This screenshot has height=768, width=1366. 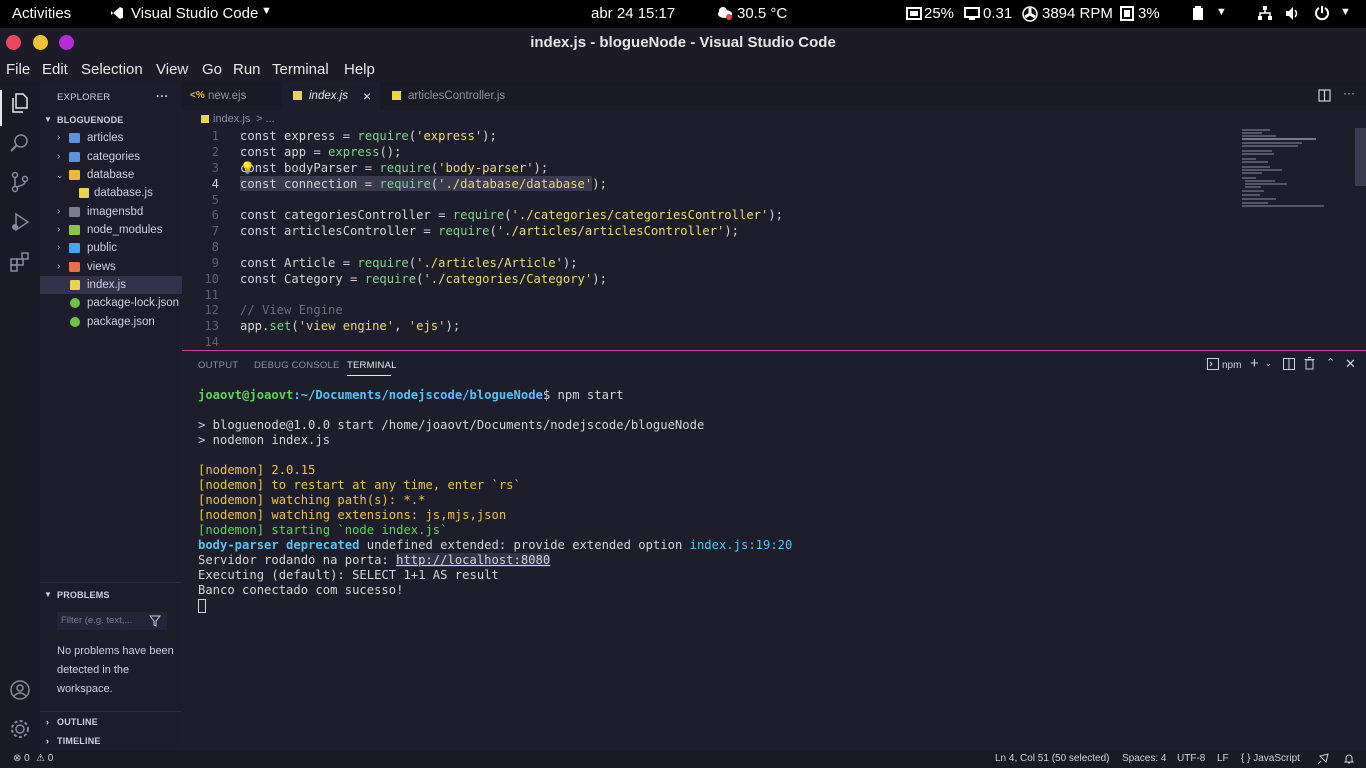 I want to click on outline-title: OUTLINE, so click(x=77, y=722).